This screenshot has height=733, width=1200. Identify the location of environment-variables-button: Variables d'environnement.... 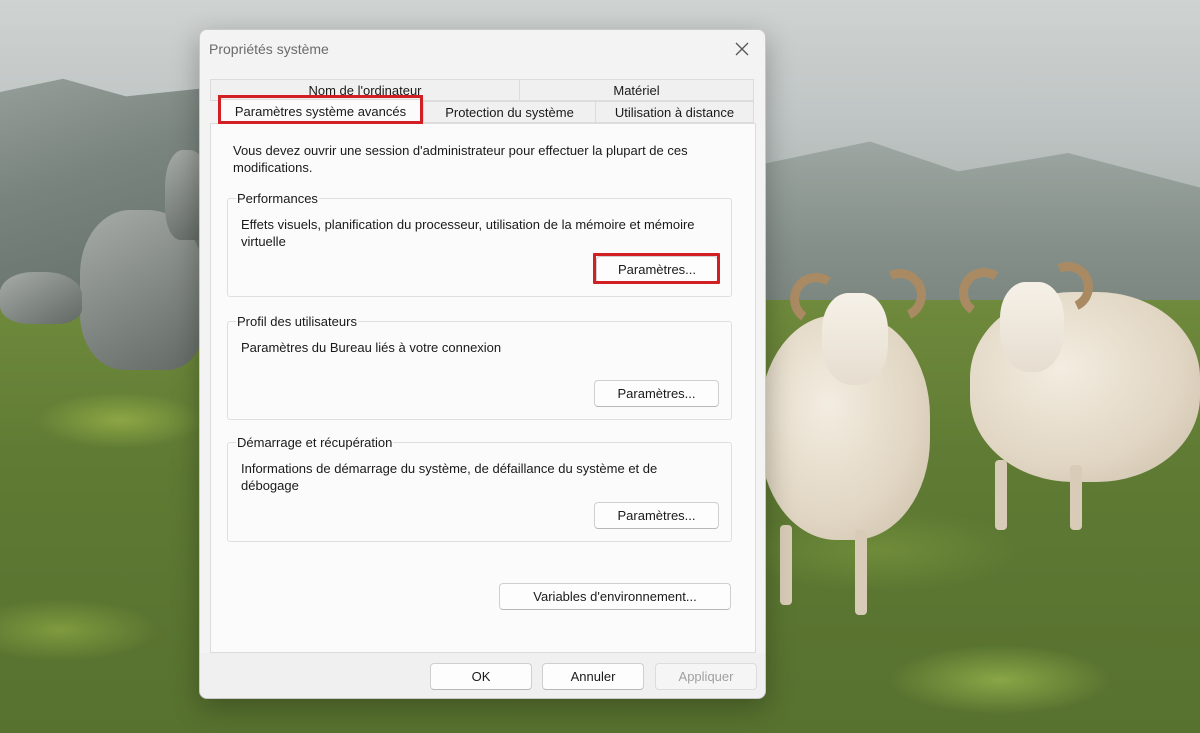
(615, 596).